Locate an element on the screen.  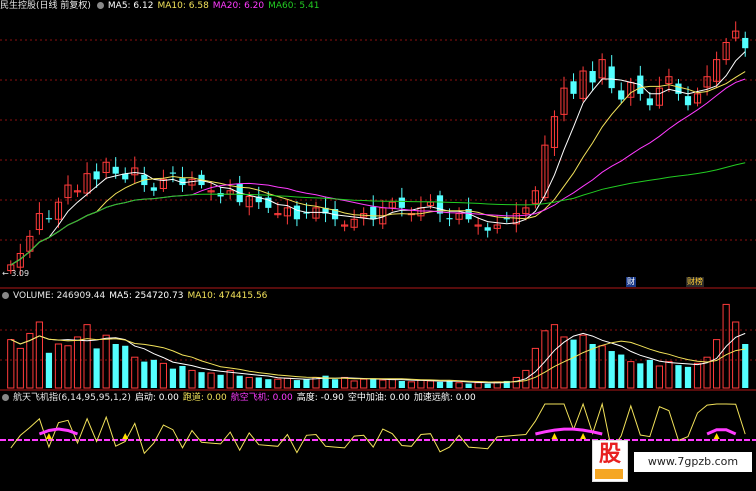
event-tag-finance-list: 财榜 is located at coordinates (695, 282).